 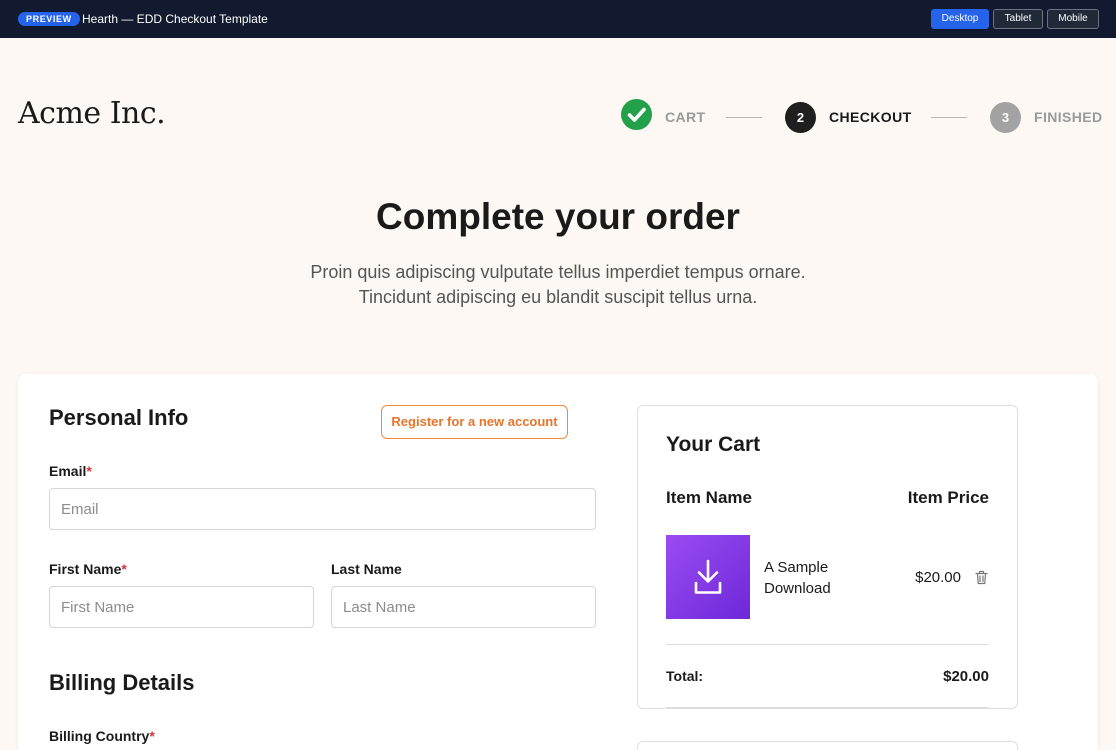 I want to click on mobile-view-button: Mobile, so click(x=1073, y=19).